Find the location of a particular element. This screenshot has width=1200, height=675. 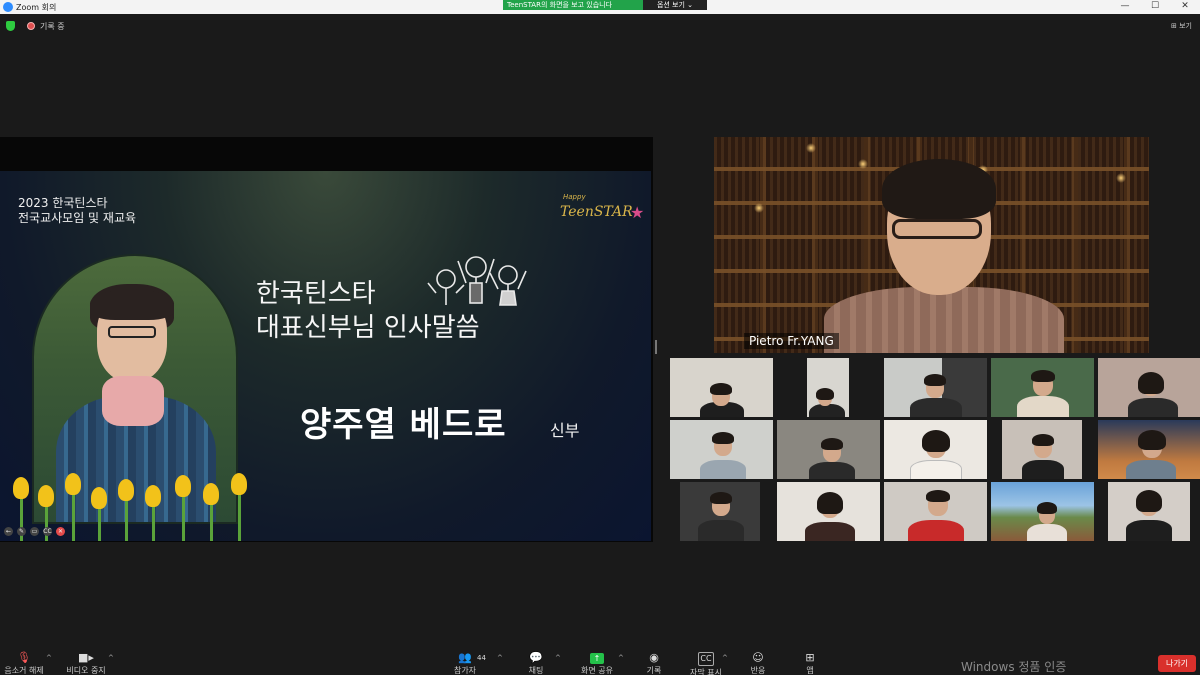

speaker-hair is located at coordinates (939, 189).